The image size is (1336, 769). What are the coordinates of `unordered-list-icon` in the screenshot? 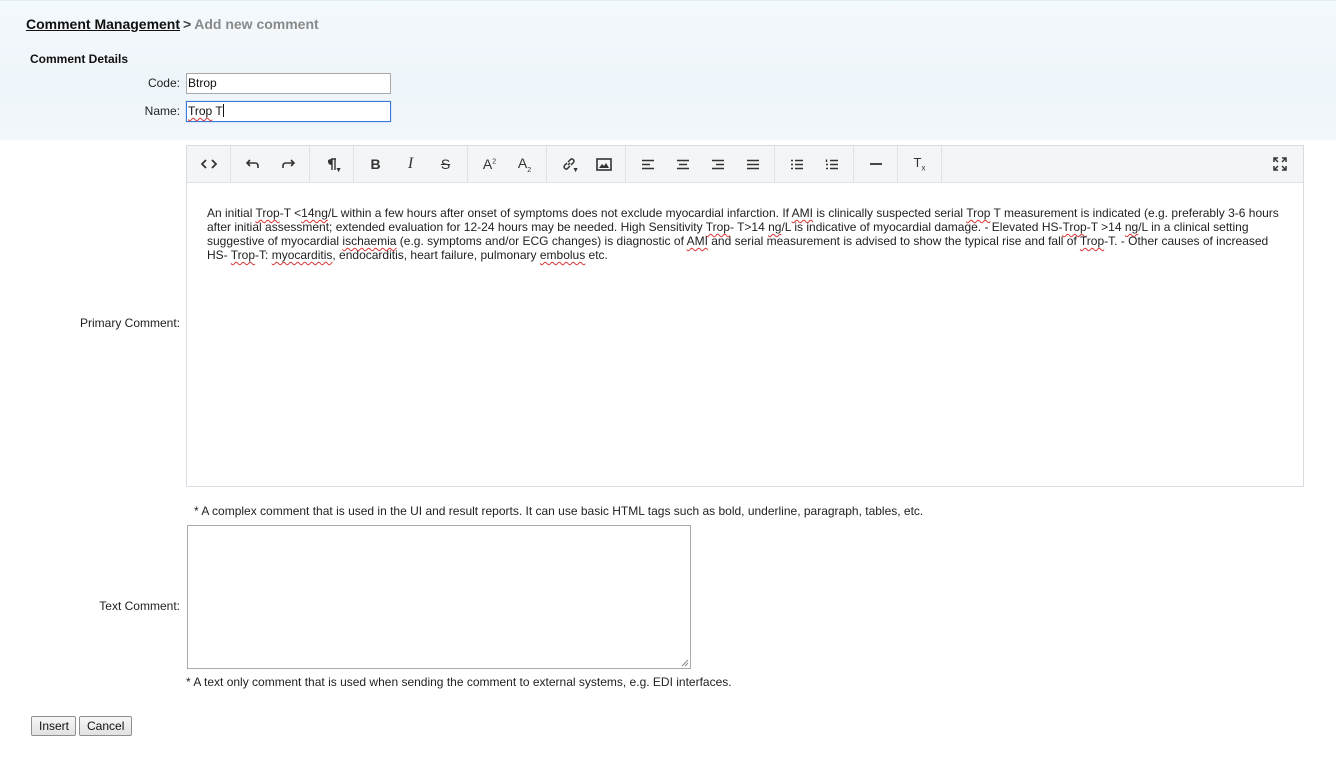 It's located at (796, 164).